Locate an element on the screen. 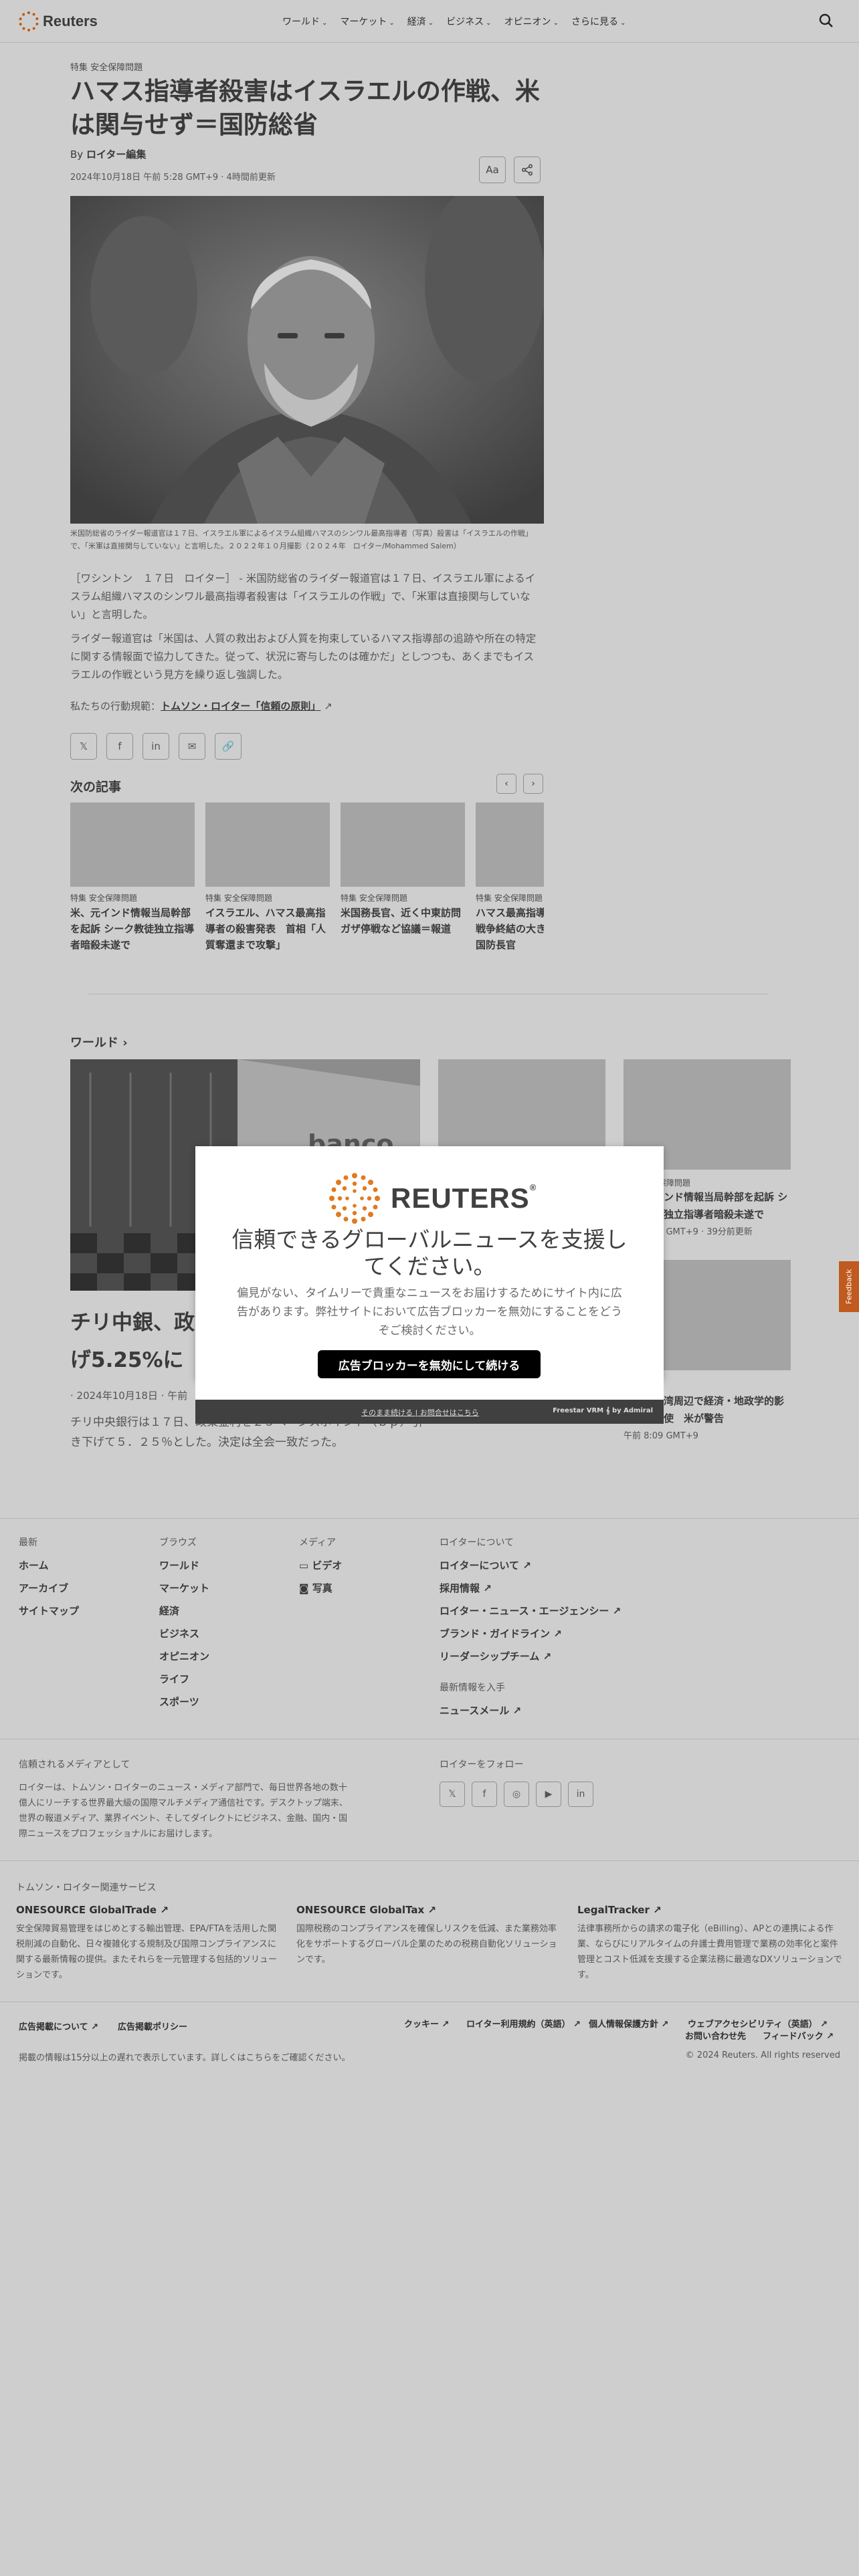 This screenshot has width=859, height=2576. footer-heading: メディア is located at coordinates (318, 1543).